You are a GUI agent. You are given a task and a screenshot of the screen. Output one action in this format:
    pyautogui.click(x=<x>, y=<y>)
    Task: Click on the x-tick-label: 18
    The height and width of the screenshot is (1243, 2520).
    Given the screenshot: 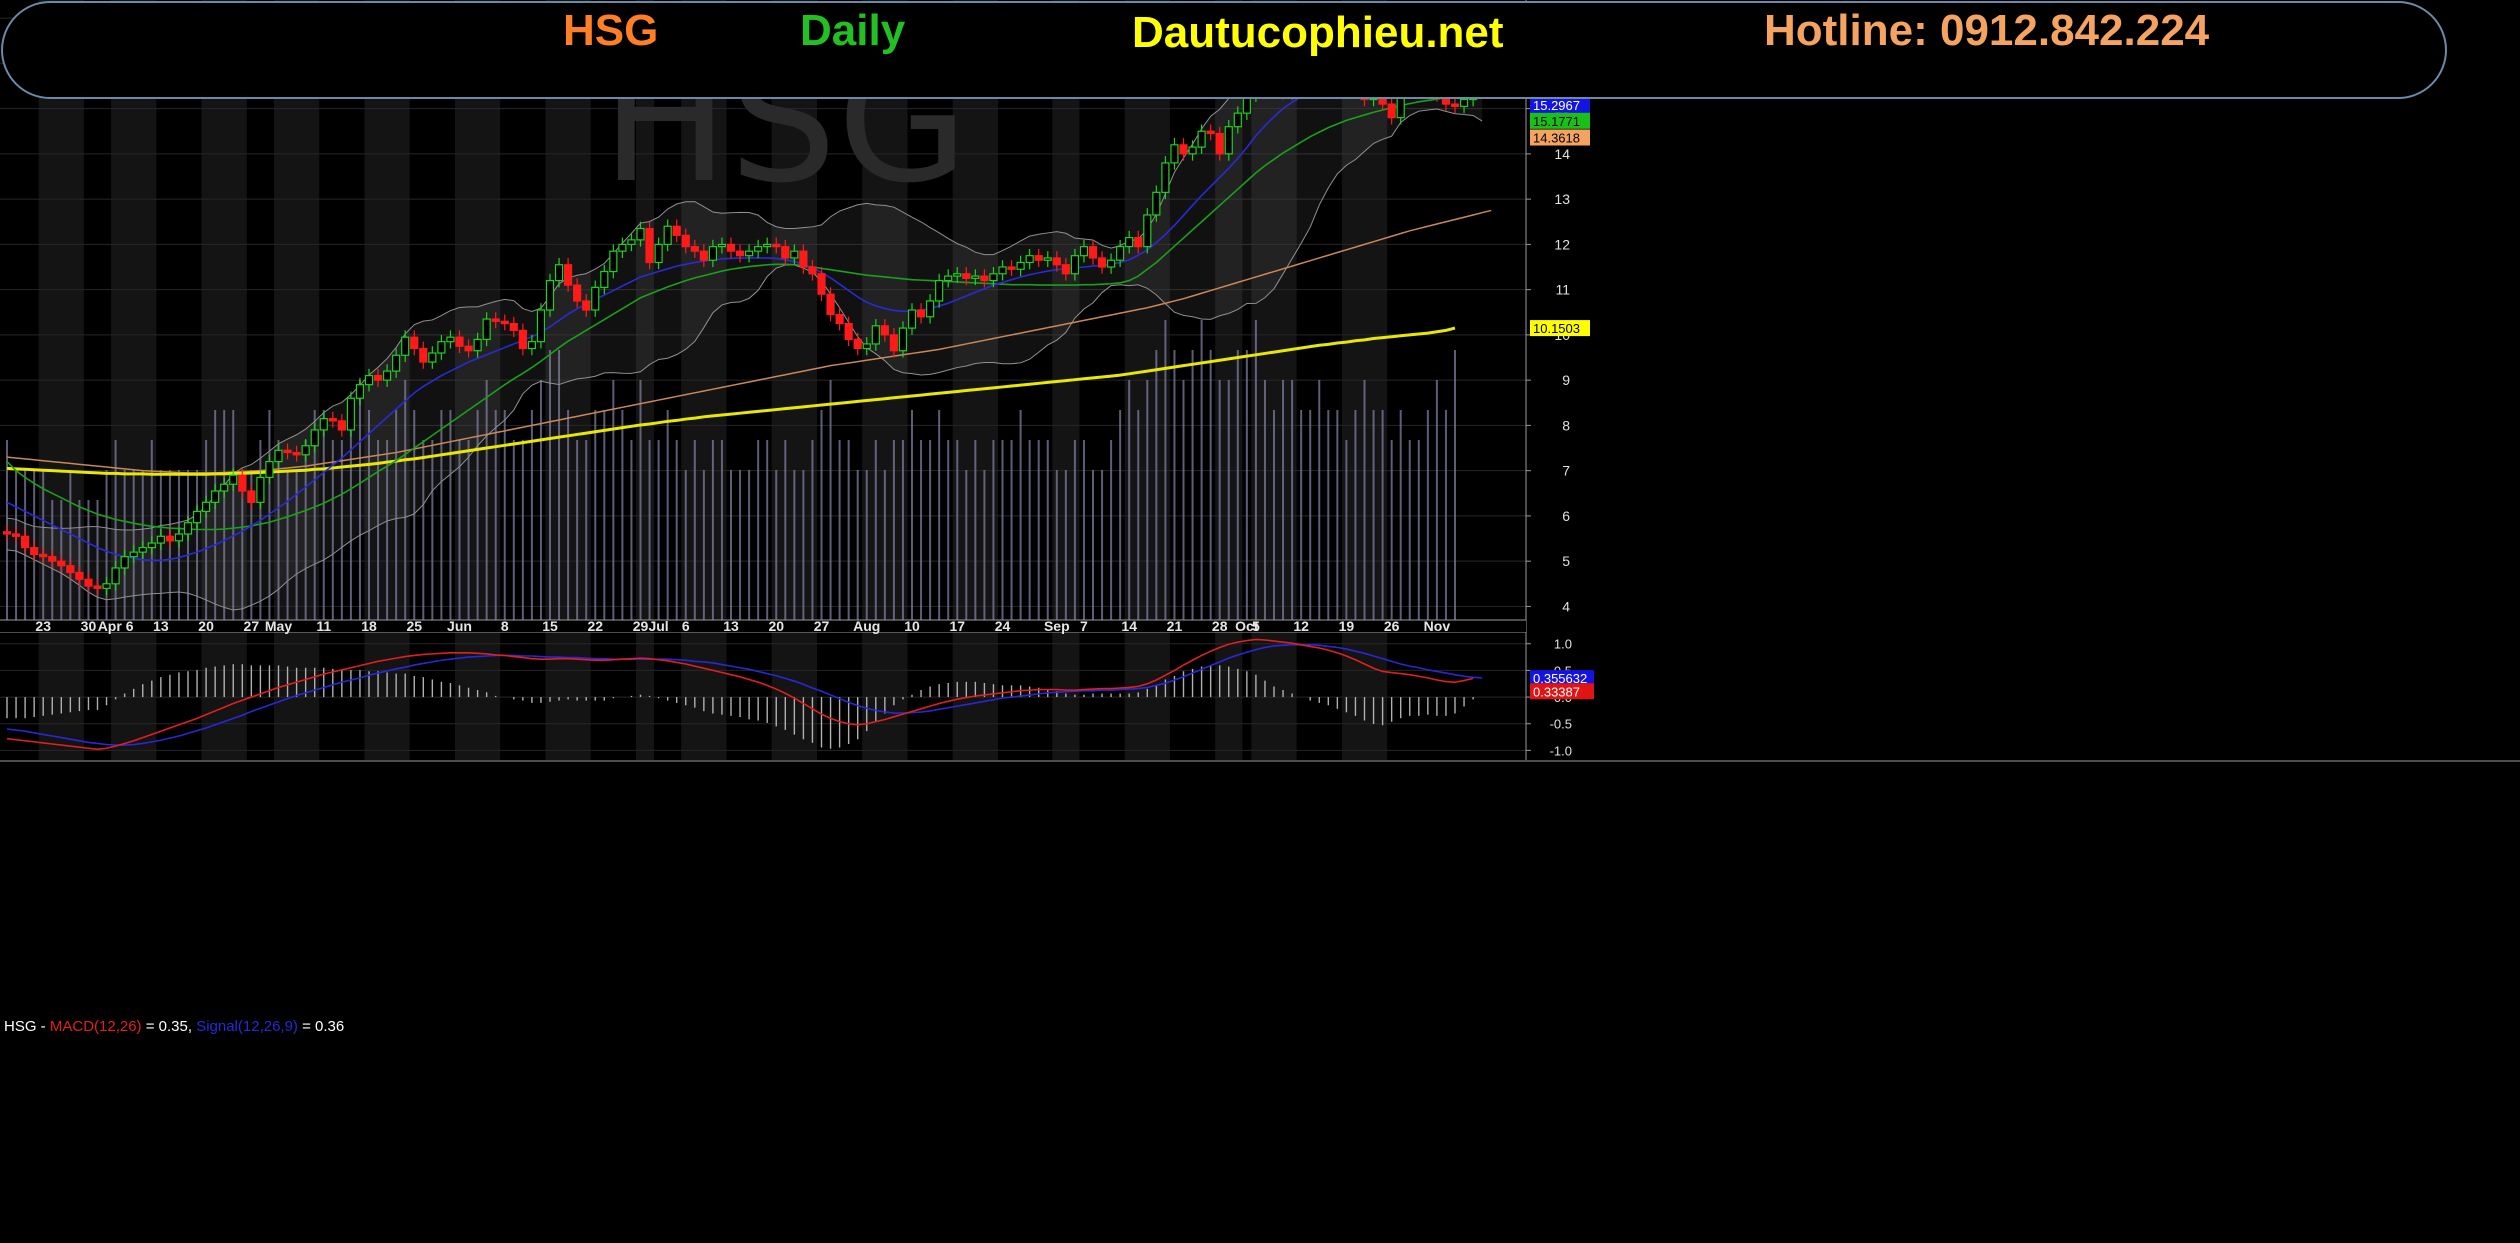 What is the action you would take?
    pyautogui.click(x=369, y=626)
    